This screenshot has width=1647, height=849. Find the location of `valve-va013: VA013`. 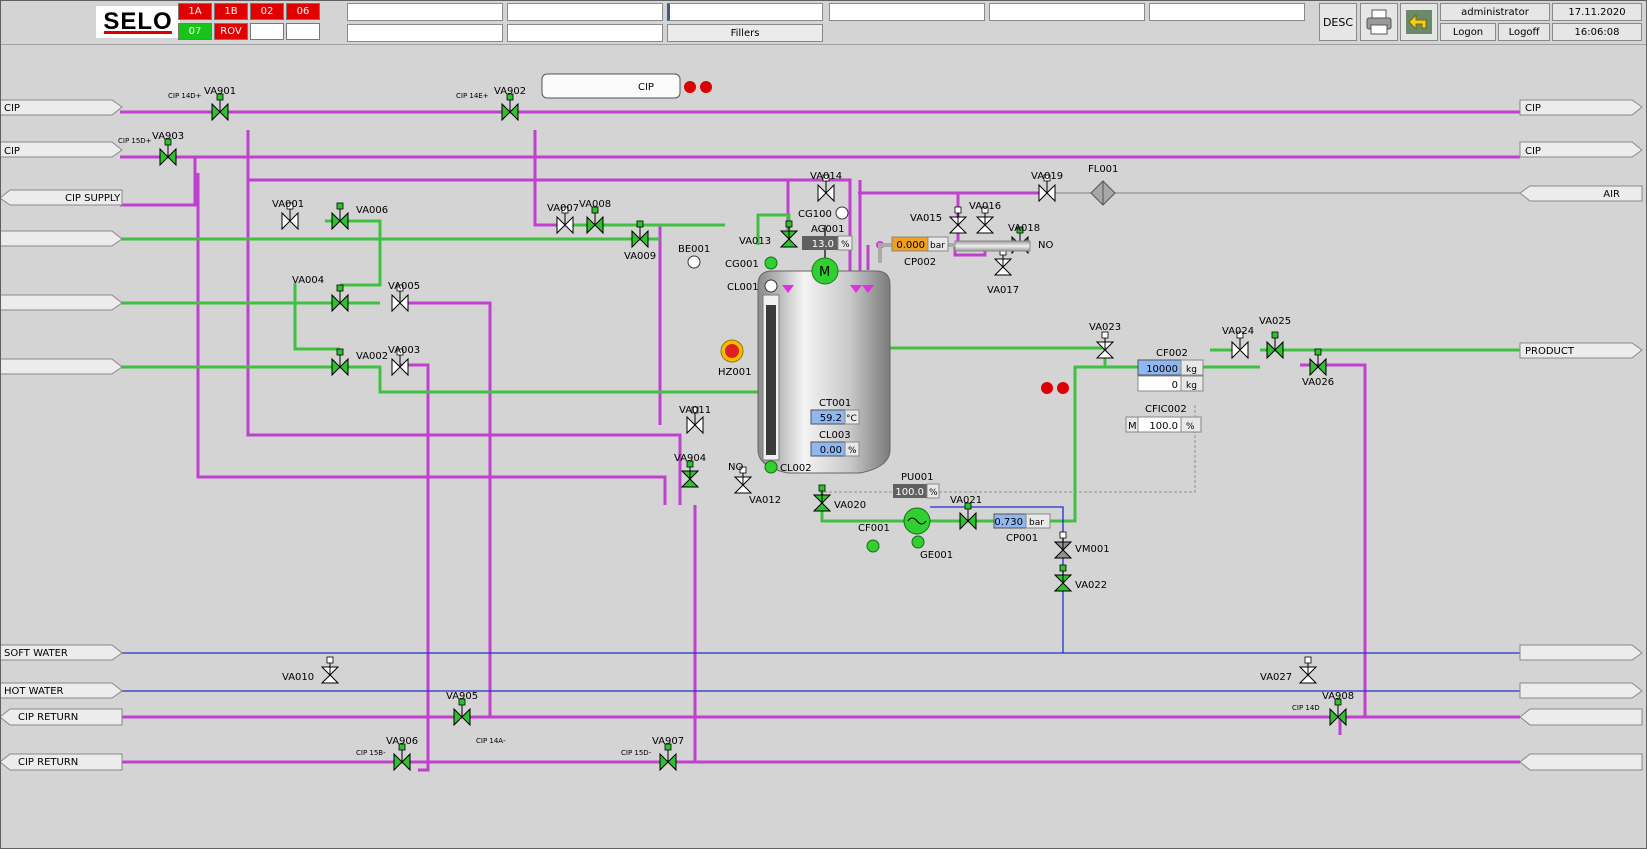

valve-va013: VA013 is located at coordinates (769, 234).